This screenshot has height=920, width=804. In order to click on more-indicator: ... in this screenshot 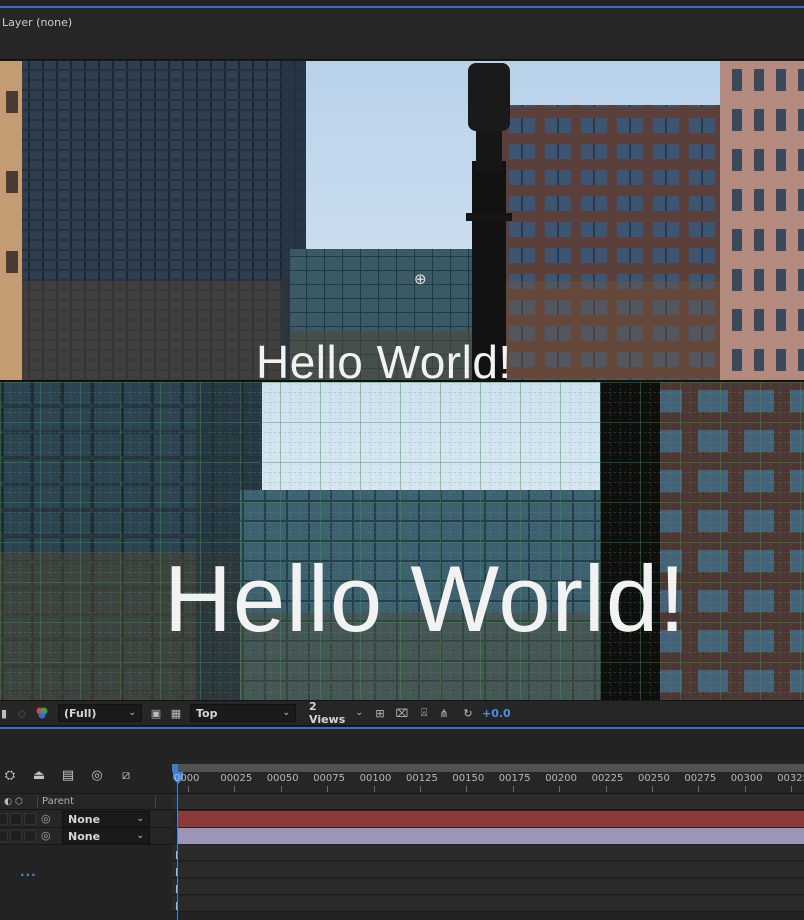, I will do `click(28, 872)`.